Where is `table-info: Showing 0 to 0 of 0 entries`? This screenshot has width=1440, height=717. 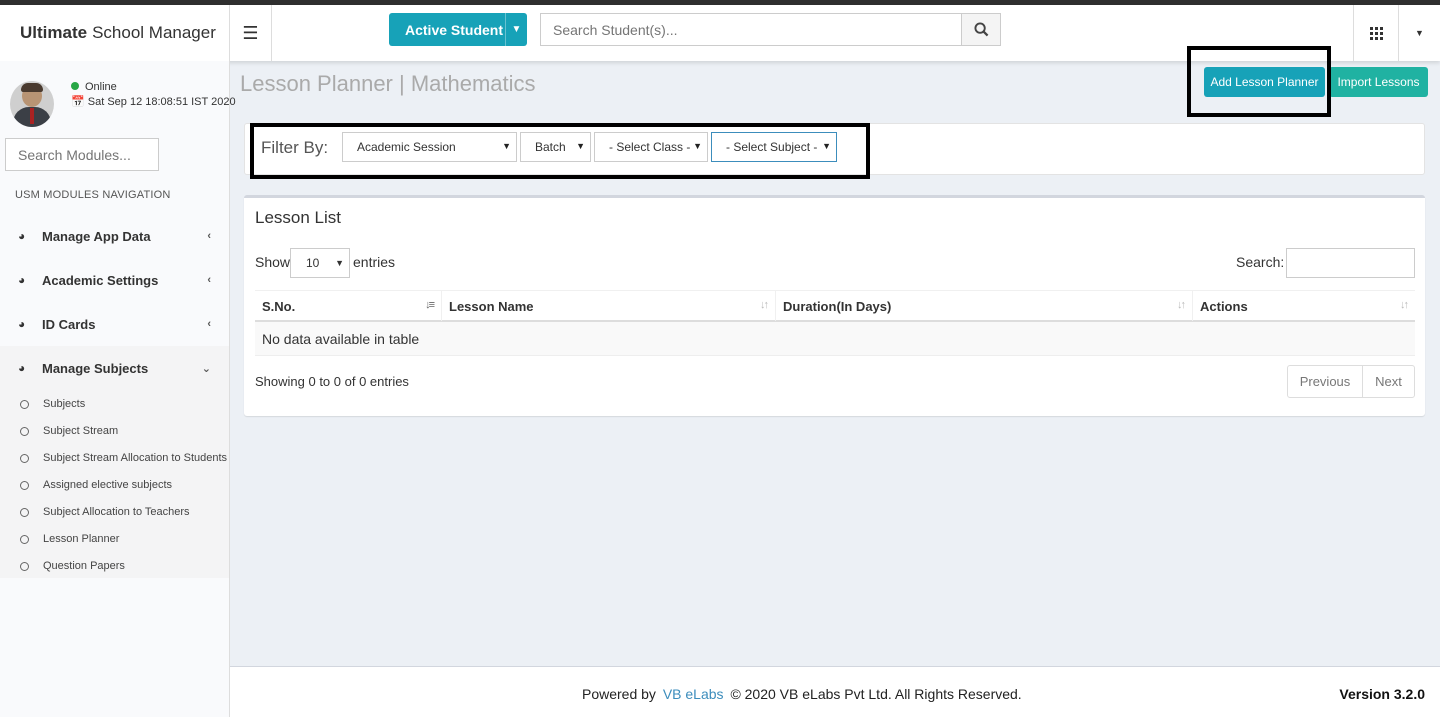 table-info: Showing 0 to 0 of 0 entries is located at coordinates (332, 381).